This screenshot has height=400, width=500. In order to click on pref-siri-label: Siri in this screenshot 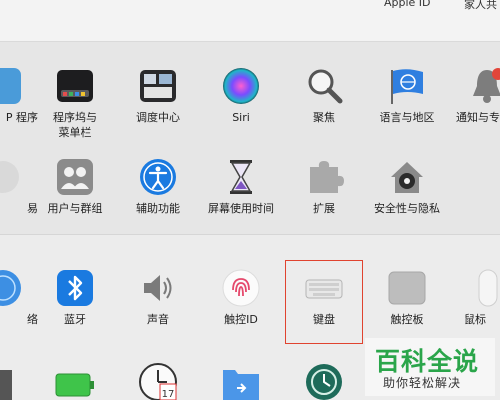, I will do `click(241, 117)`.